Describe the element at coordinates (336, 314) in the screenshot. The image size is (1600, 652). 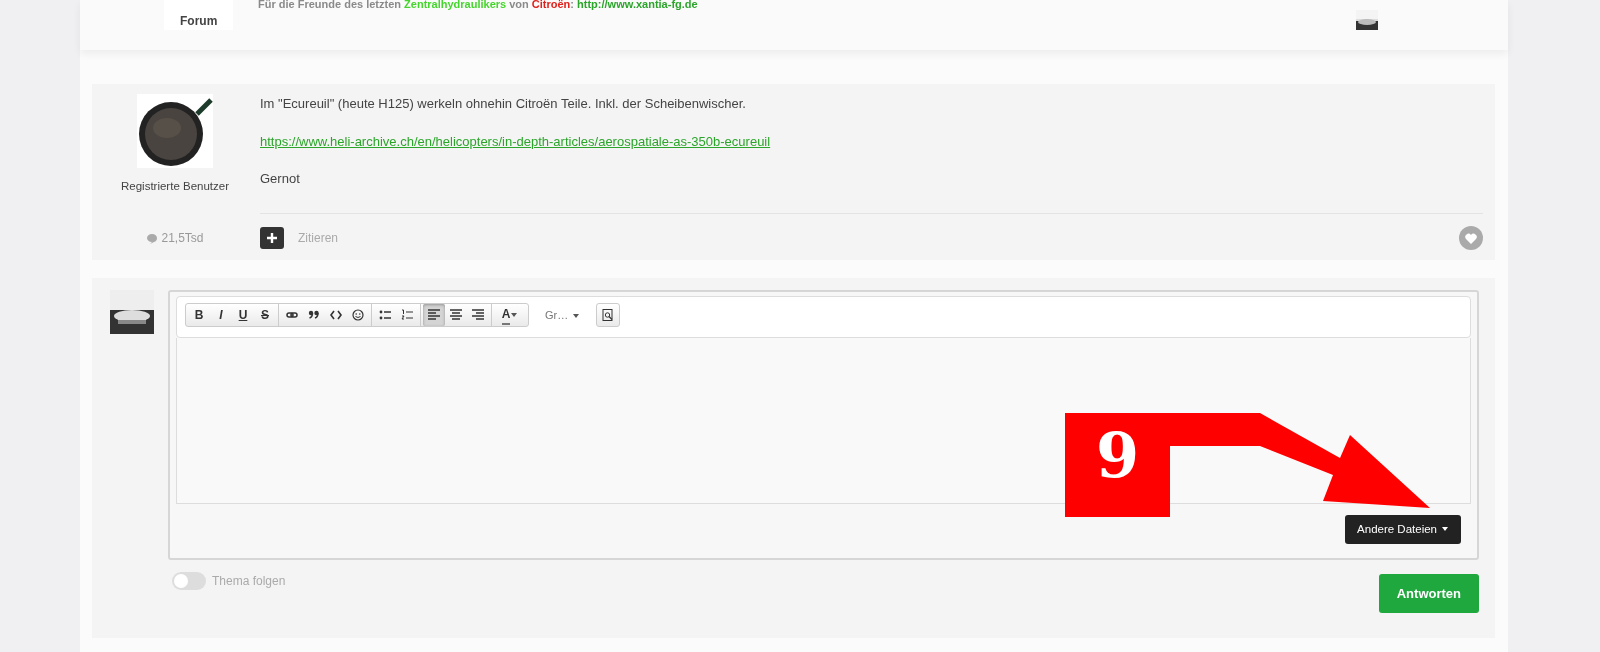
I see `code-icon` at that location.